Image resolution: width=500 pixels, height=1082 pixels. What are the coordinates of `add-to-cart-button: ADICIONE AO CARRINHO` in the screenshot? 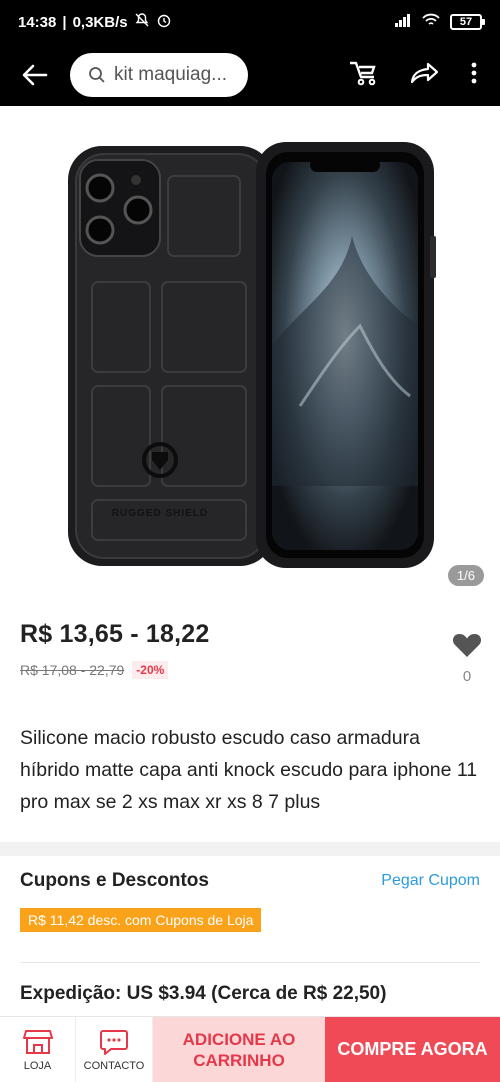 It's located at (239, 1049).